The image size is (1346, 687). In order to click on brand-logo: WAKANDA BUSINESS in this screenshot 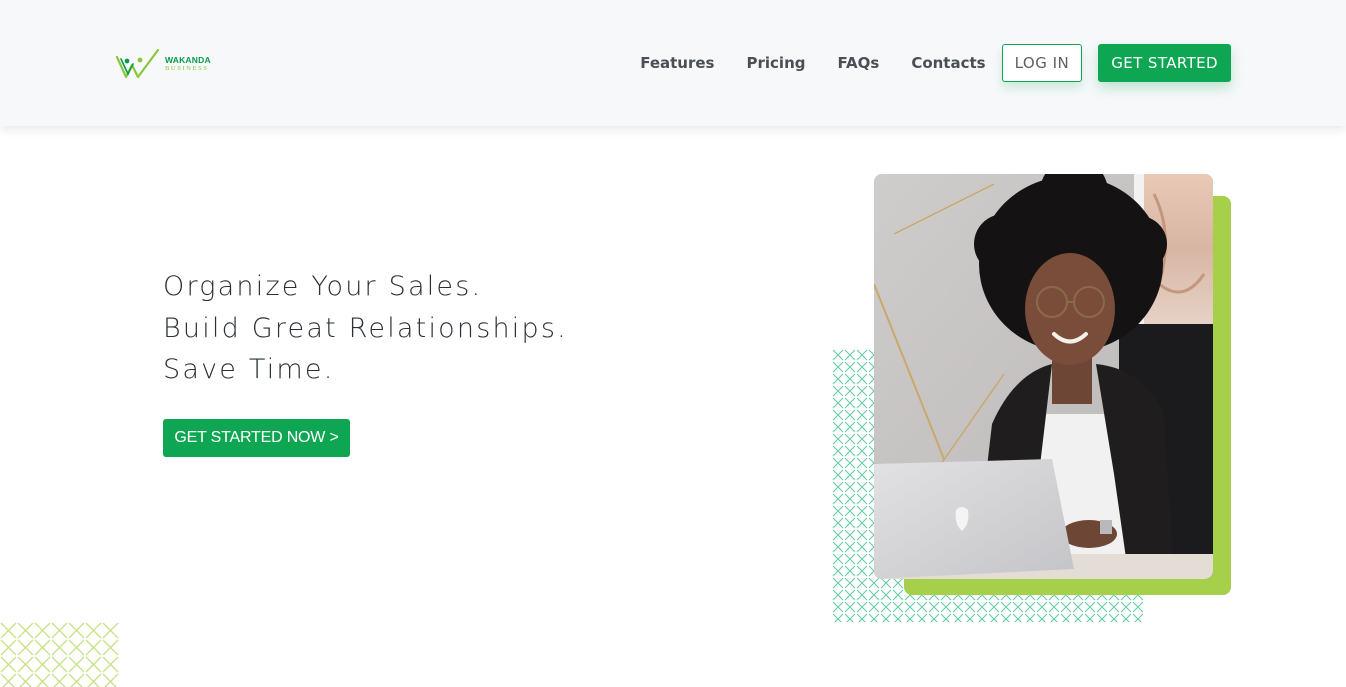, I will do `click(170, 64)`.